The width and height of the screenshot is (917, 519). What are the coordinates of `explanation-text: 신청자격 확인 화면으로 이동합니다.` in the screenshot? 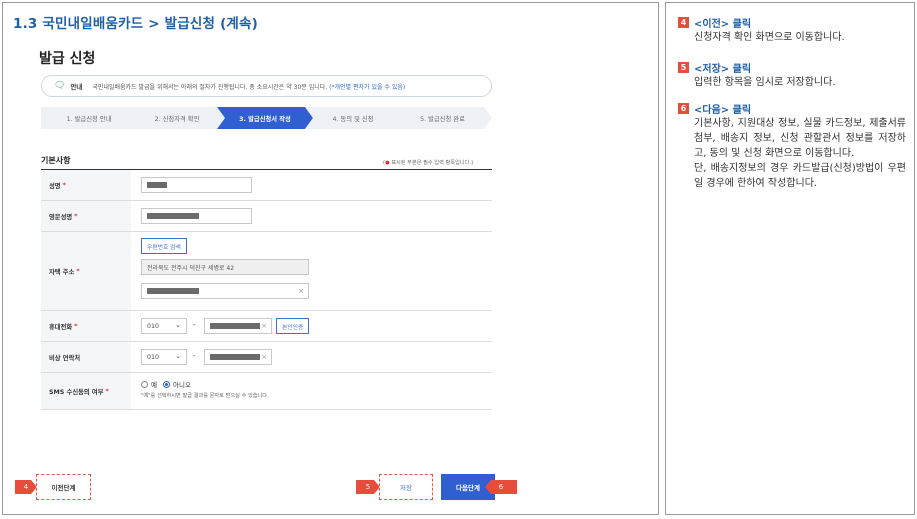 It's located at (769, 37).